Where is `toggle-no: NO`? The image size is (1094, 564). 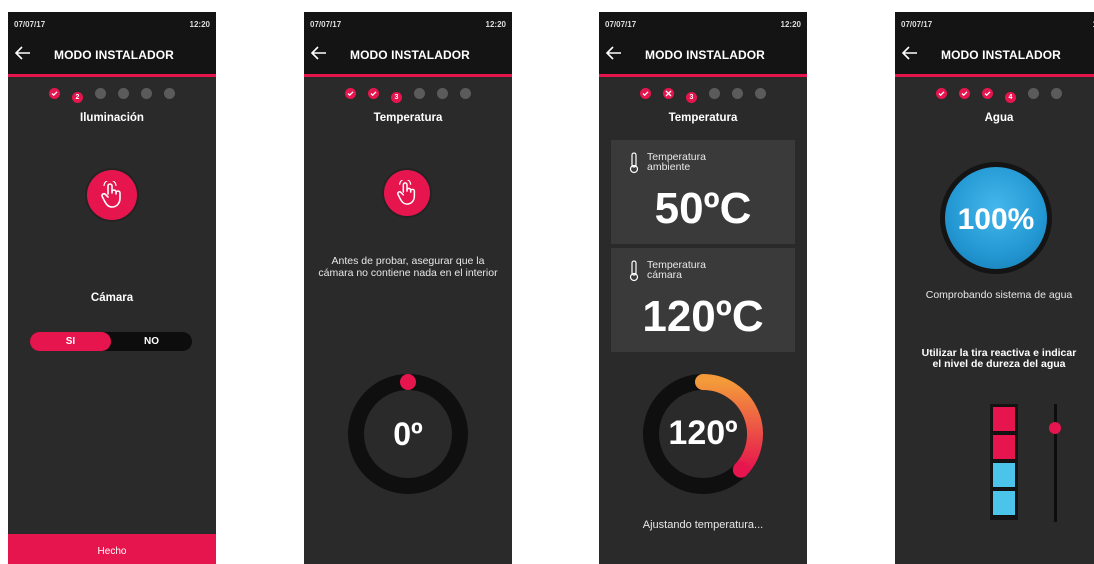
toggle-no: NO is located at coordinates (151, 341).